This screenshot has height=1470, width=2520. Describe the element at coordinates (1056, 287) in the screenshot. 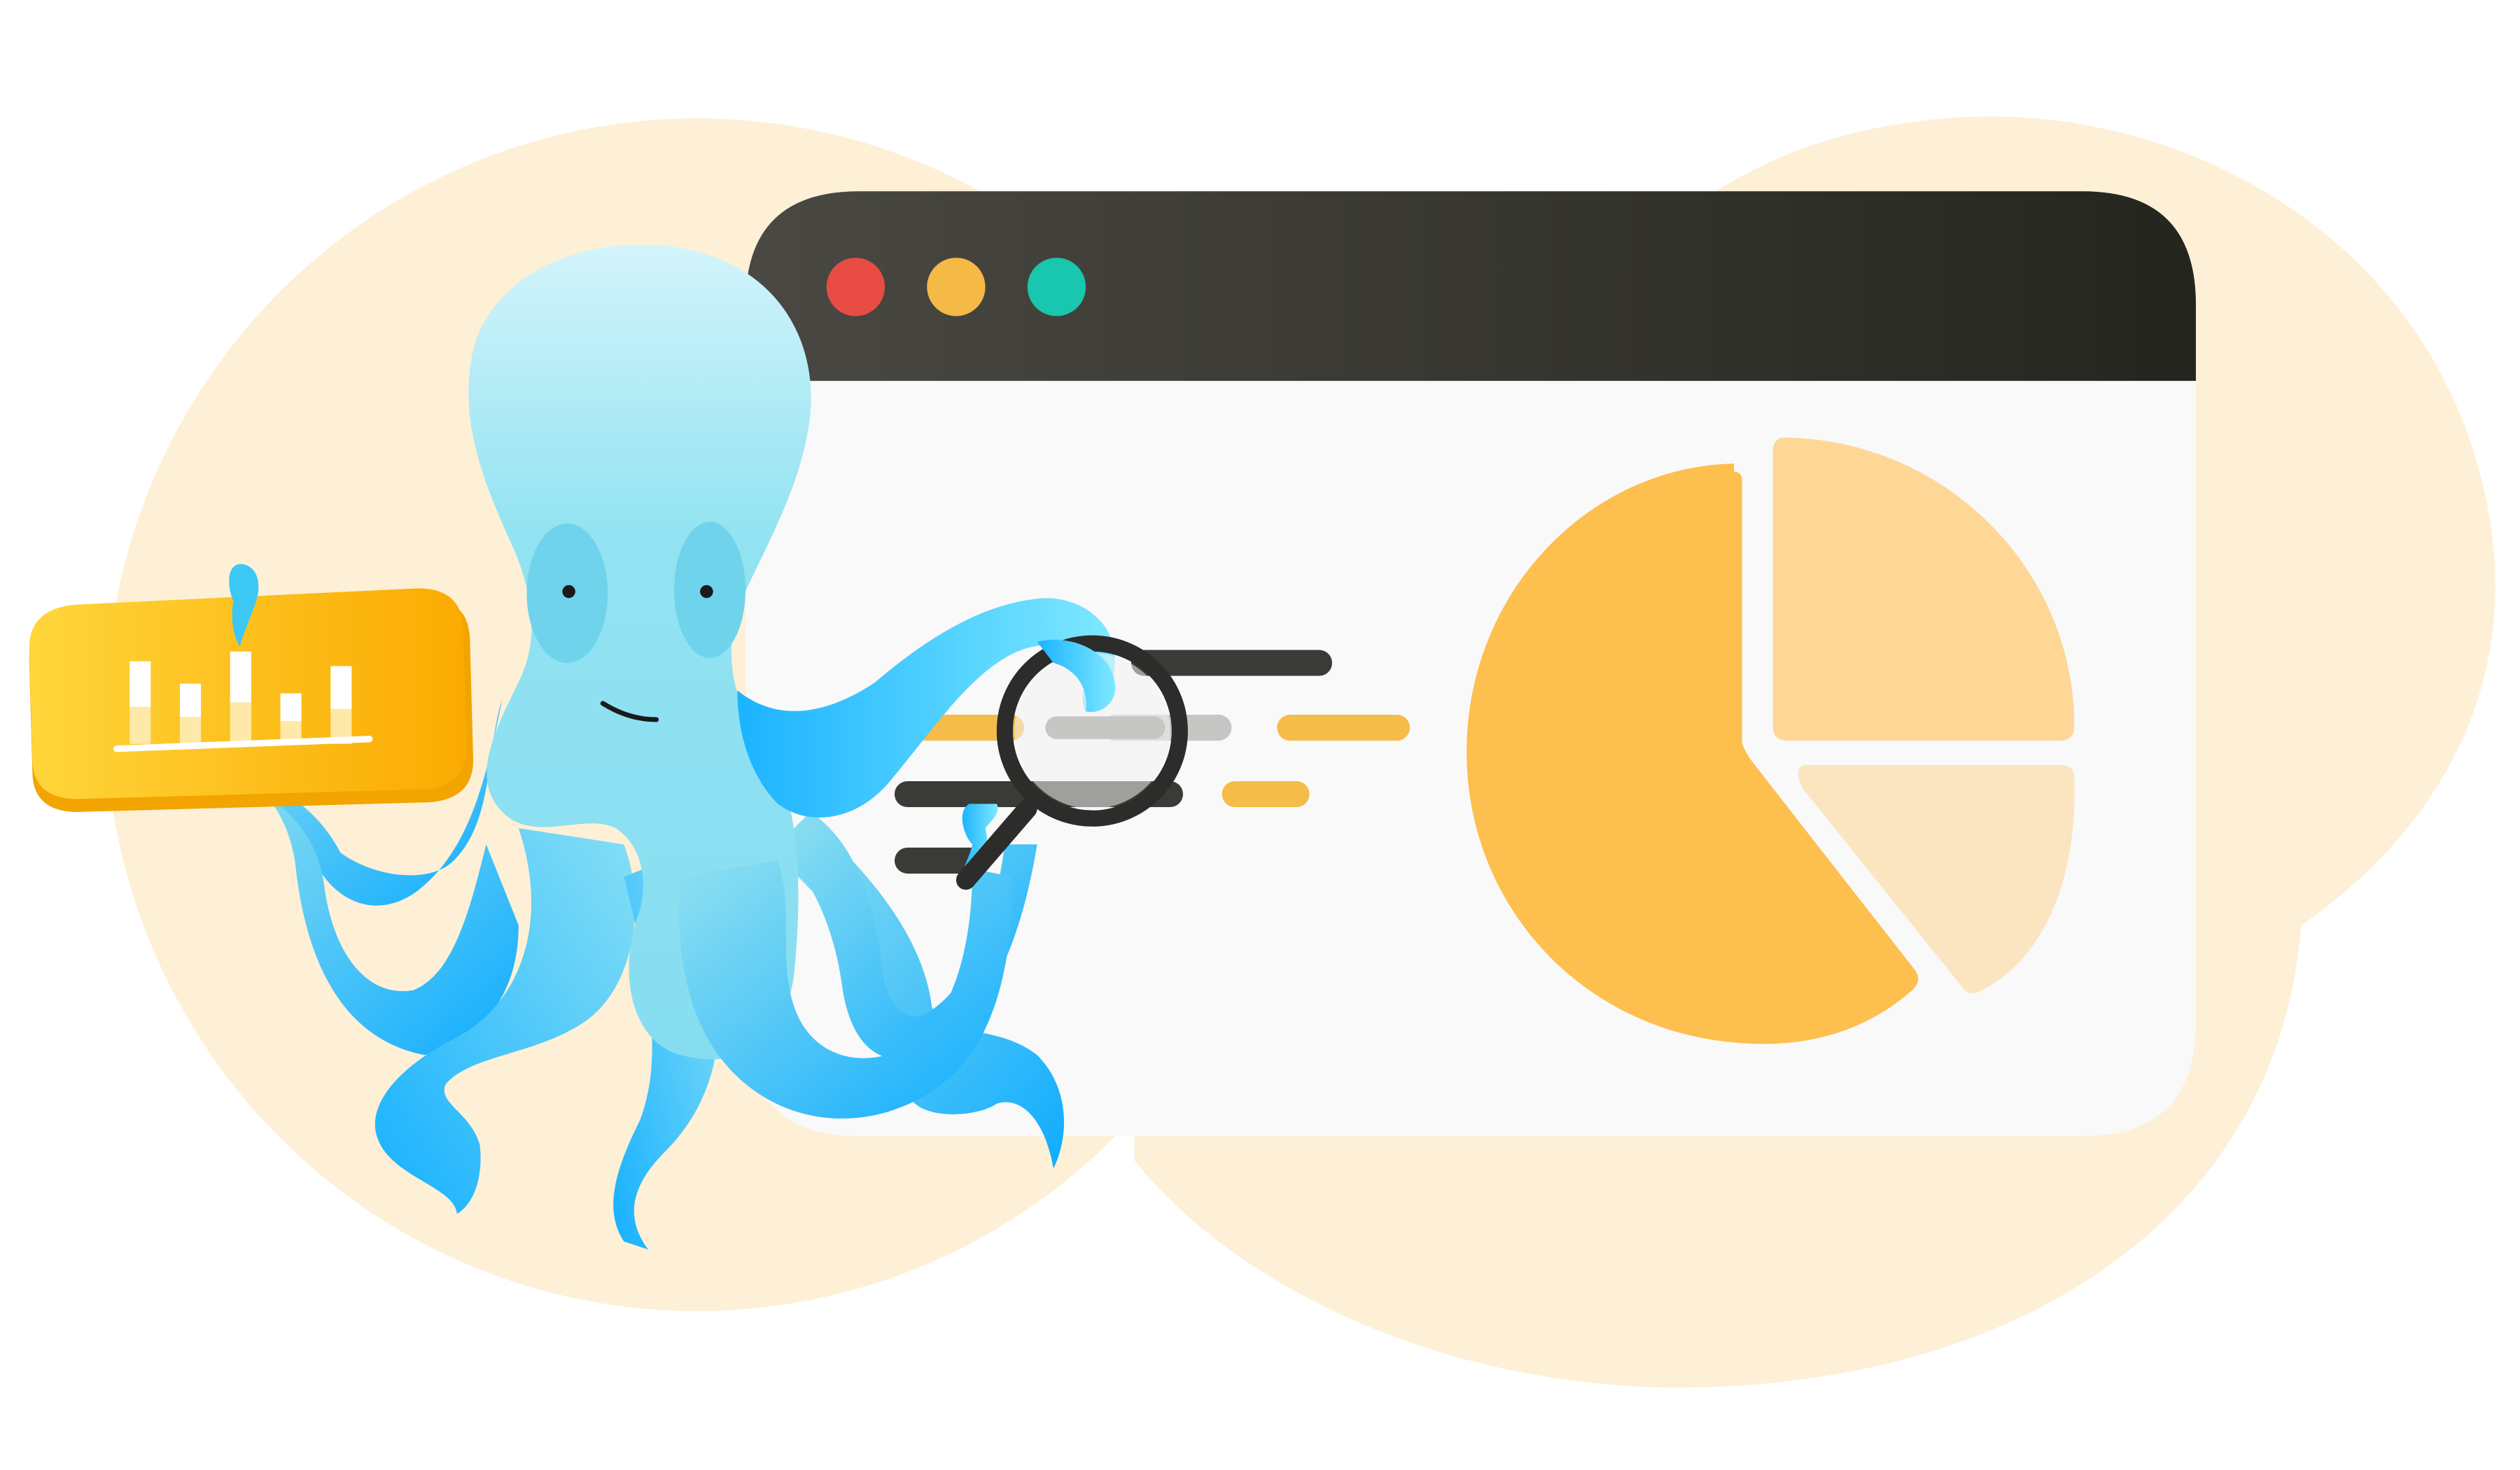

I see `maximize-dot` at that location.